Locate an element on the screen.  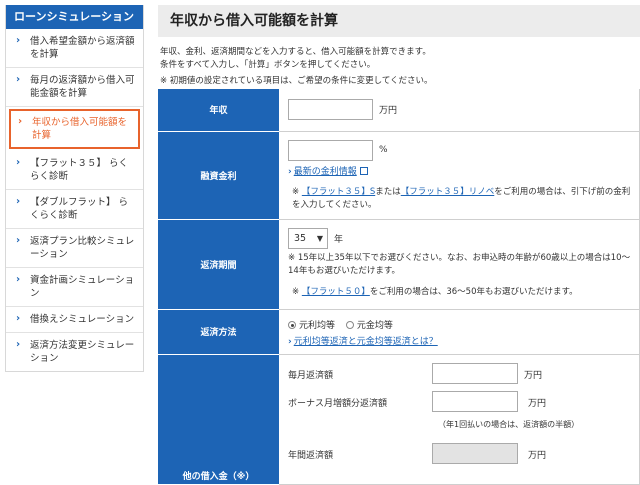
annual-repayment-output is located at coordinates (475, 453).